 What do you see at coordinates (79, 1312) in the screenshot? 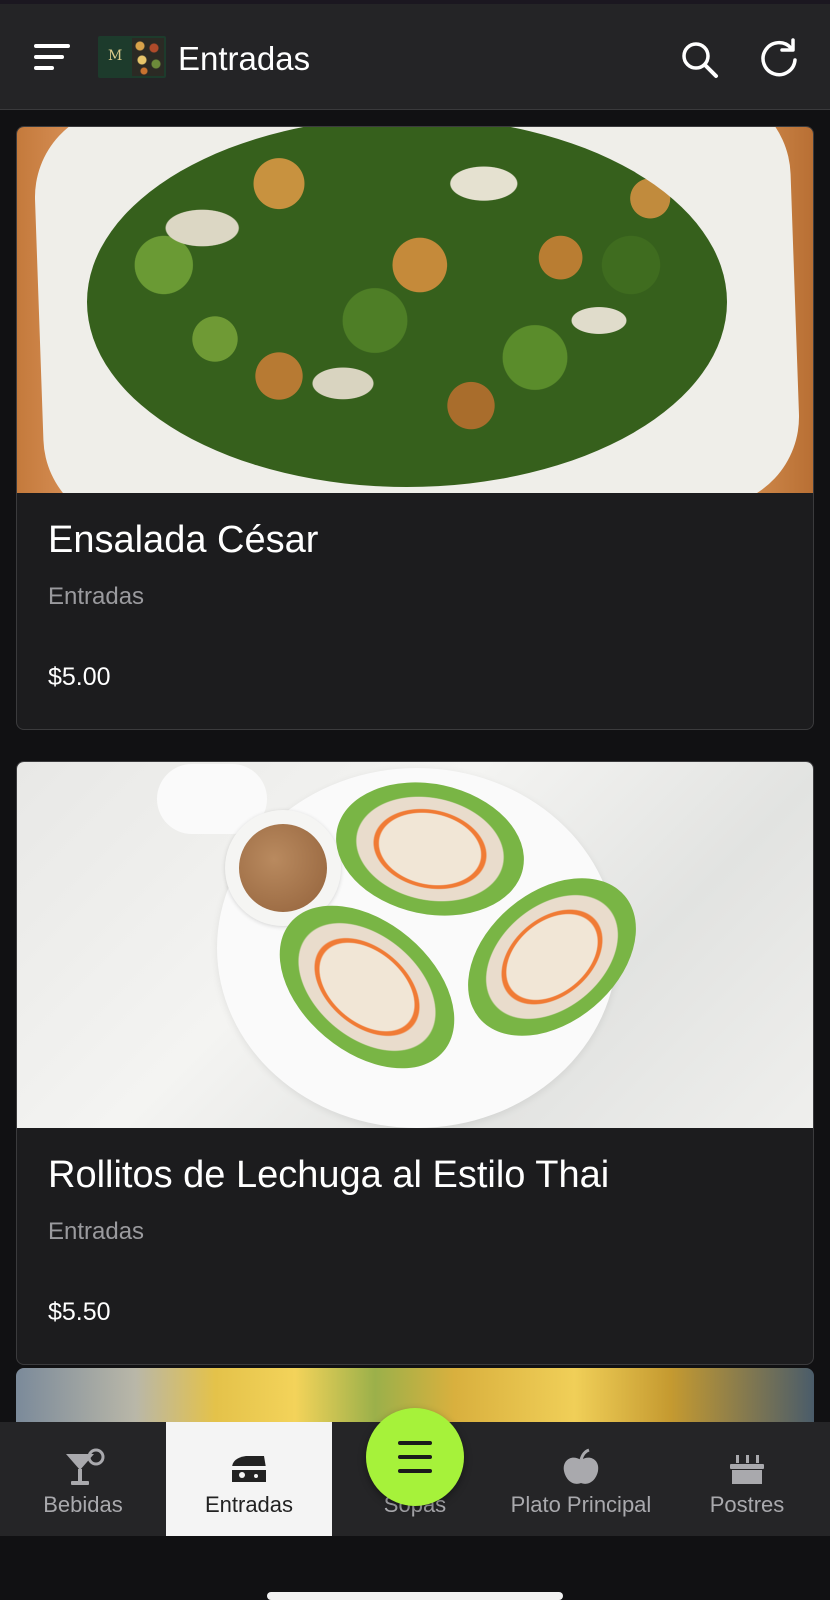
I see `item-price: $5.50` at bounding box center [79, 1312].